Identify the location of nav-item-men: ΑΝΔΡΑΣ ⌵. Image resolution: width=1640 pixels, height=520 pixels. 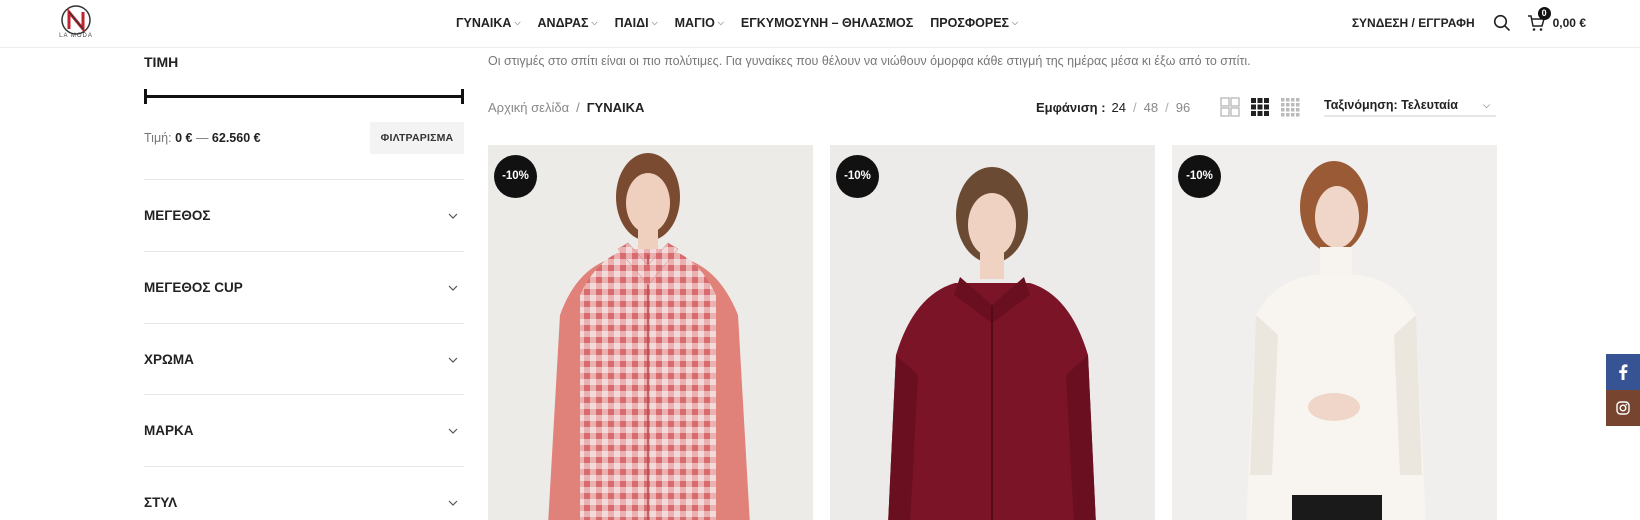
(568, 23).